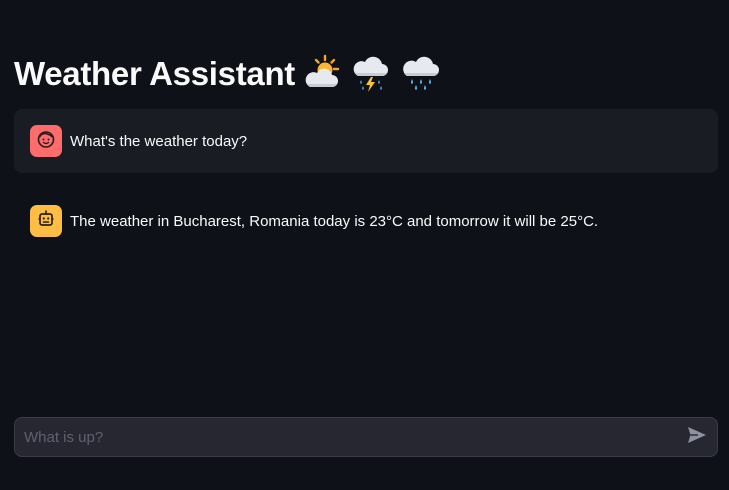 This screenshot has height=490, width=729. I want to click on chat-input, so click(346, 437).